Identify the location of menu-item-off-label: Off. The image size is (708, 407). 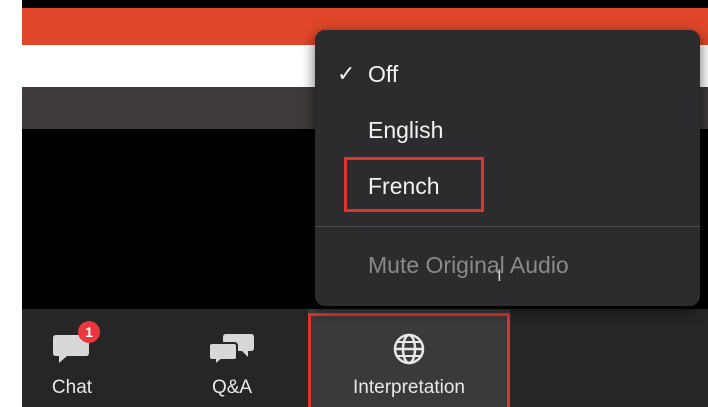
(383, 73).